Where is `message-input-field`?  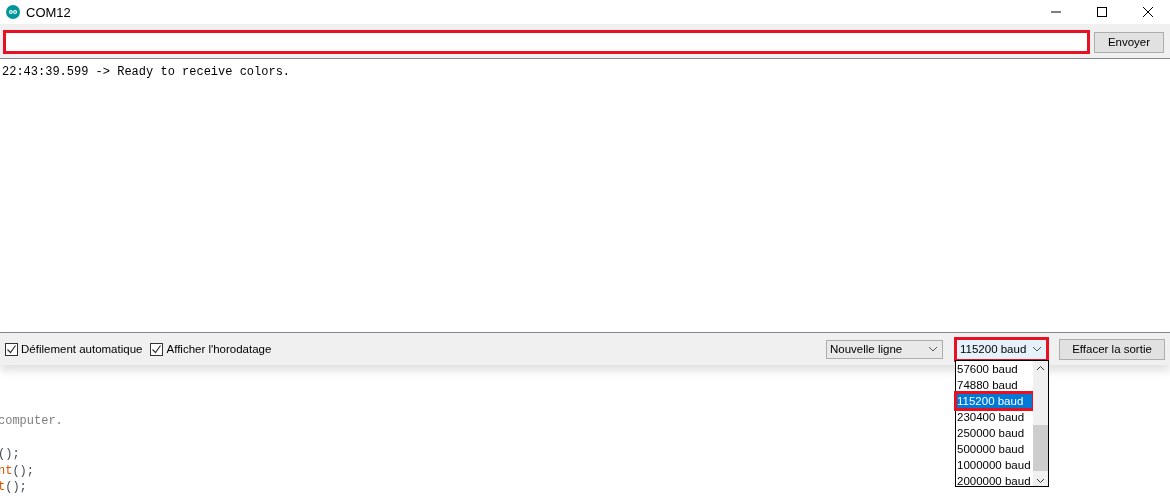
message-input-field is located at coordinates (546, 42).